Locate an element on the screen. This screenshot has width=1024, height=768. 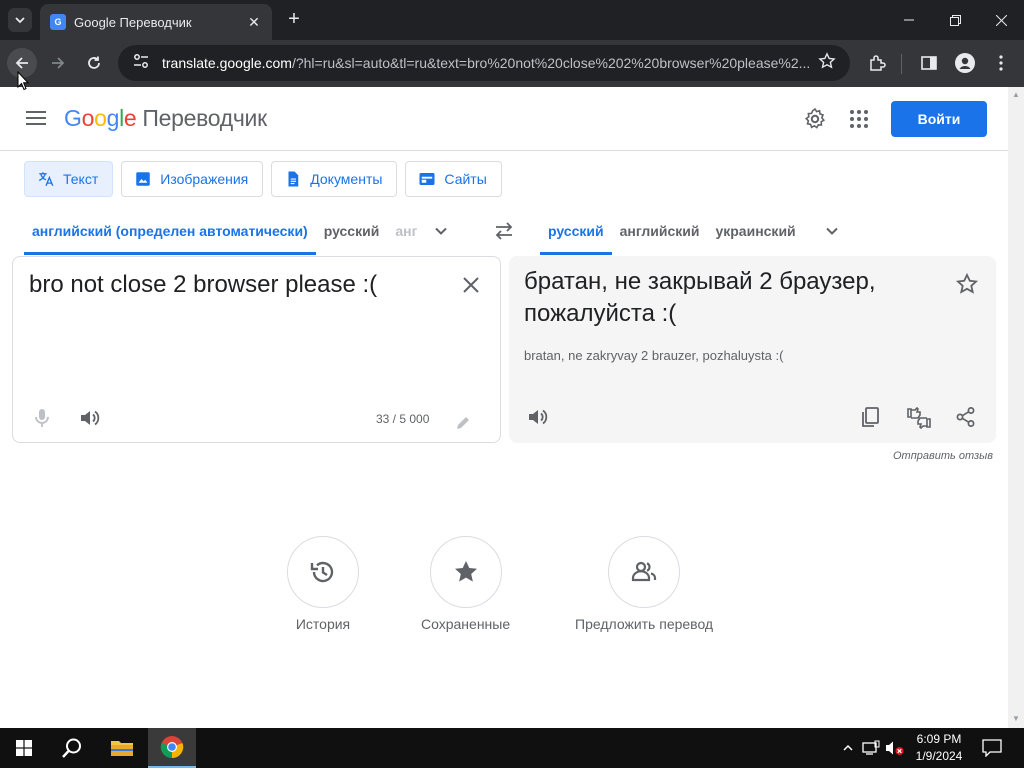
bookmark-star-icon is located at coordinates (828, 63).